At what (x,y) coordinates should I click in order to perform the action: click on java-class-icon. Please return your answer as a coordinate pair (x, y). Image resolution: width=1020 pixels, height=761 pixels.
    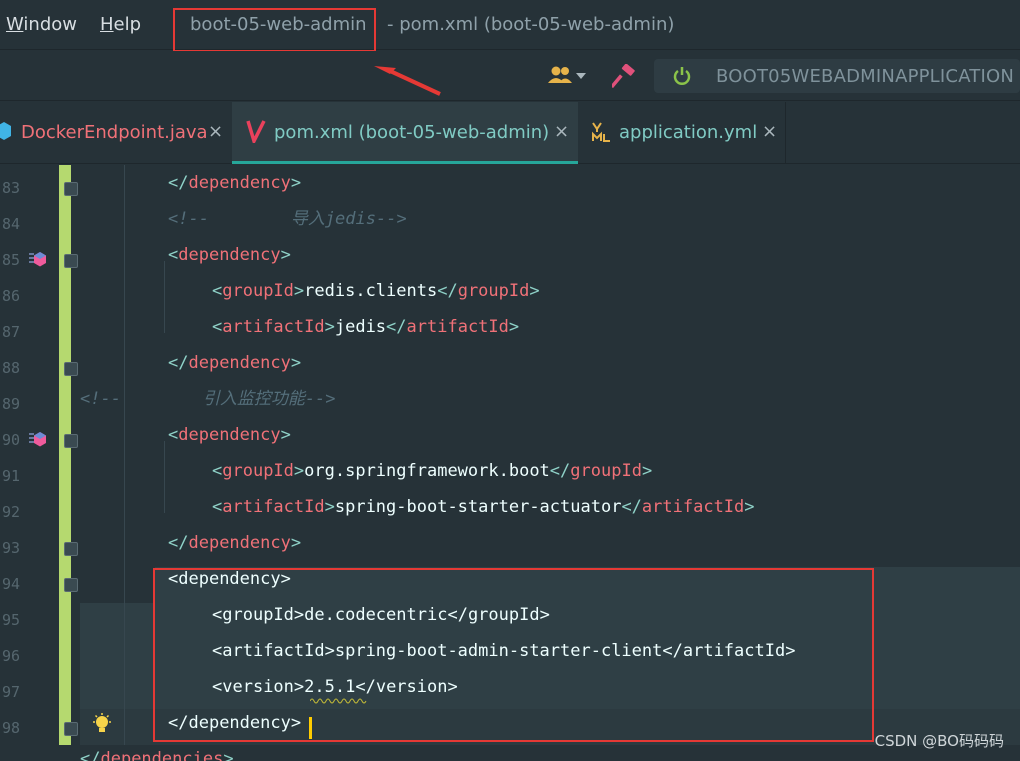
    Looking at the image, I should click on (5, 131).